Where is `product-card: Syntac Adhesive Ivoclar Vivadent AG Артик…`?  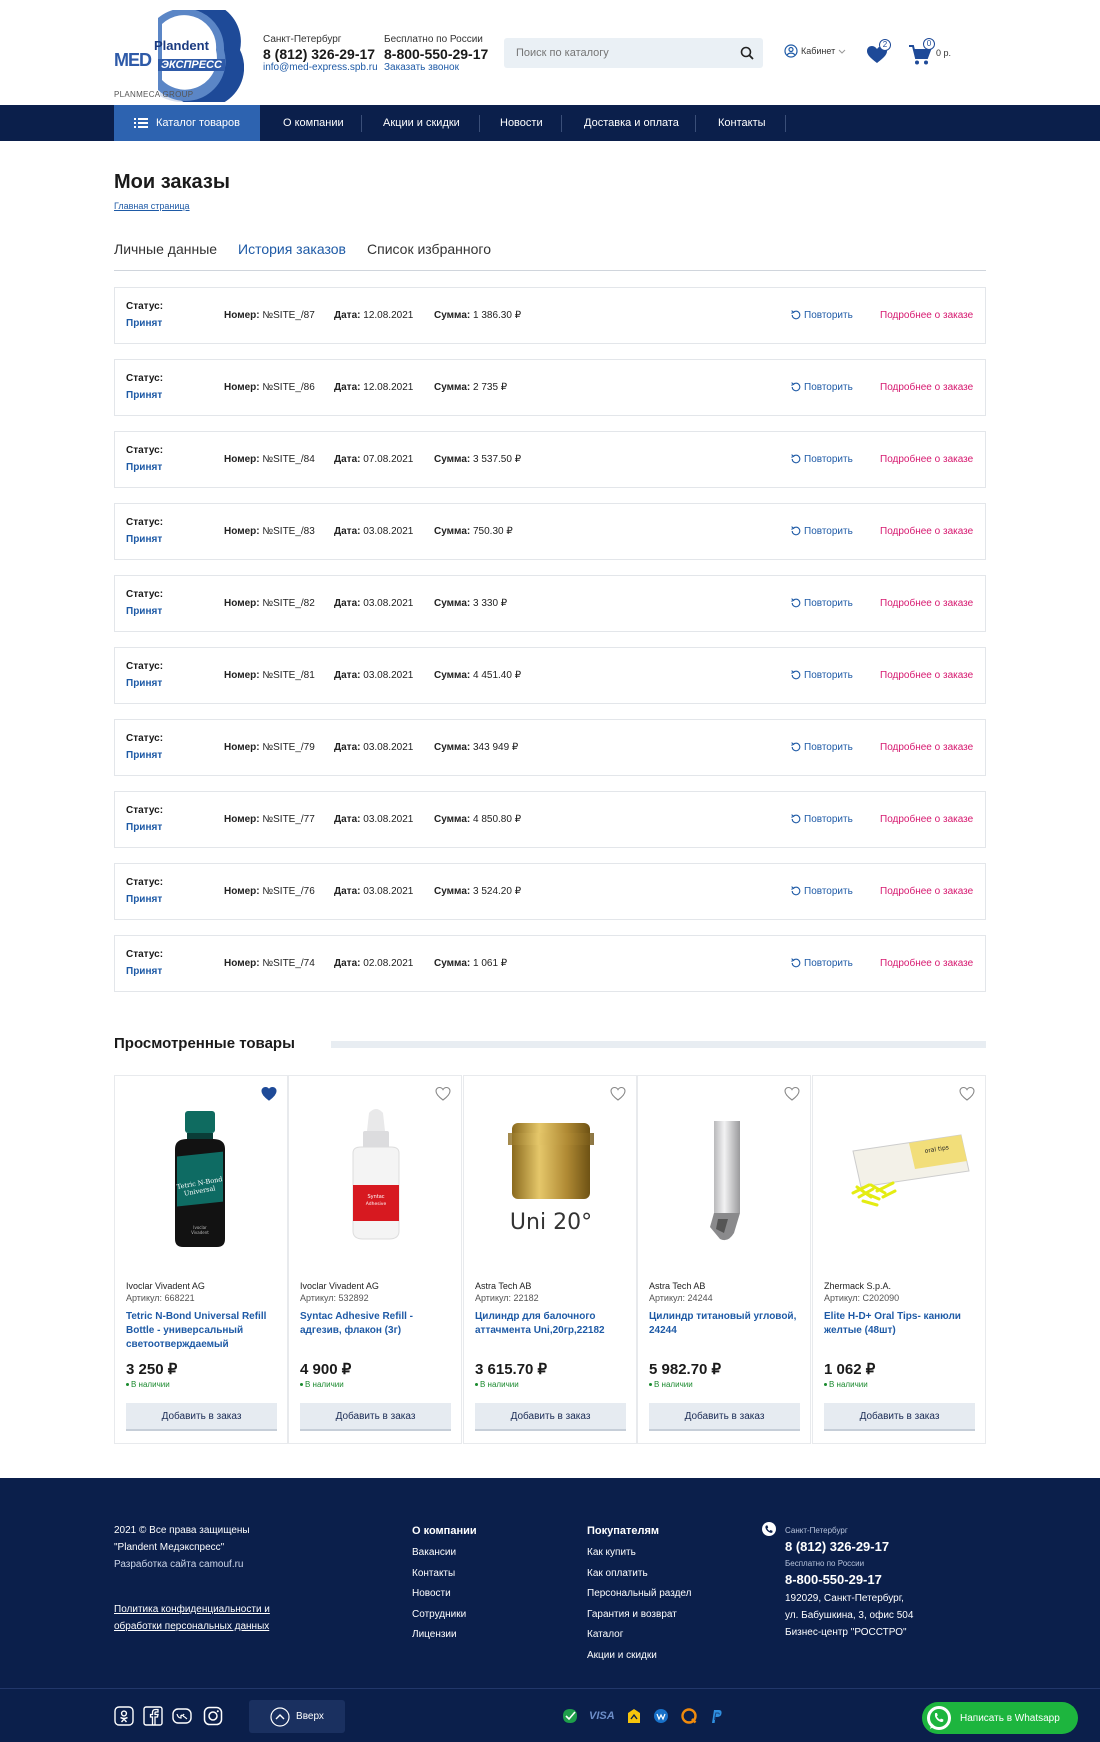
product-card: Syntac Adhesive Ivoclar Vivadent AG Артик… is located at coordinates (375, 1259).